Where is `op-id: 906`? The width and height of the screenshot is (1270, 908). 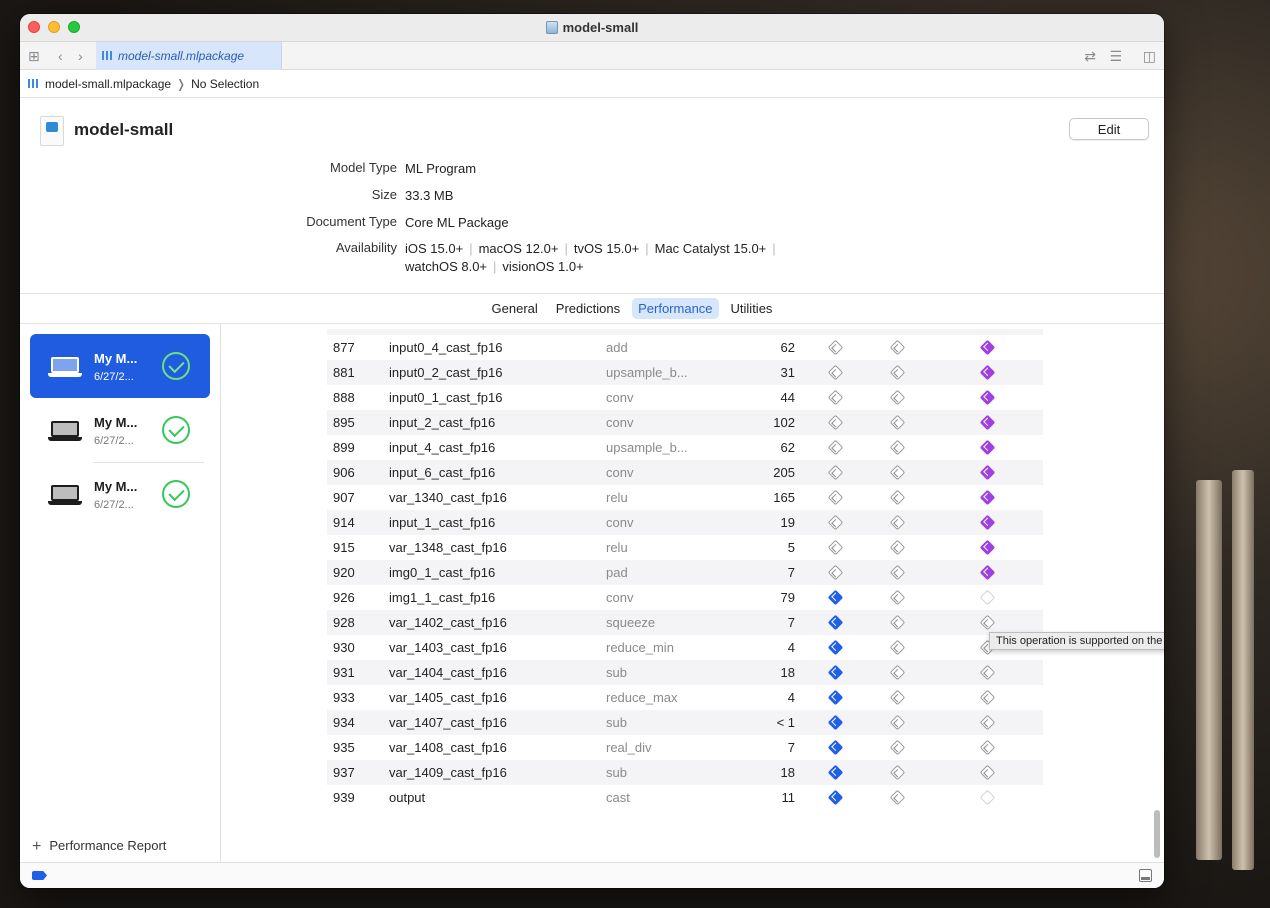
op-id: 906 is located at coordinates (344, 472).